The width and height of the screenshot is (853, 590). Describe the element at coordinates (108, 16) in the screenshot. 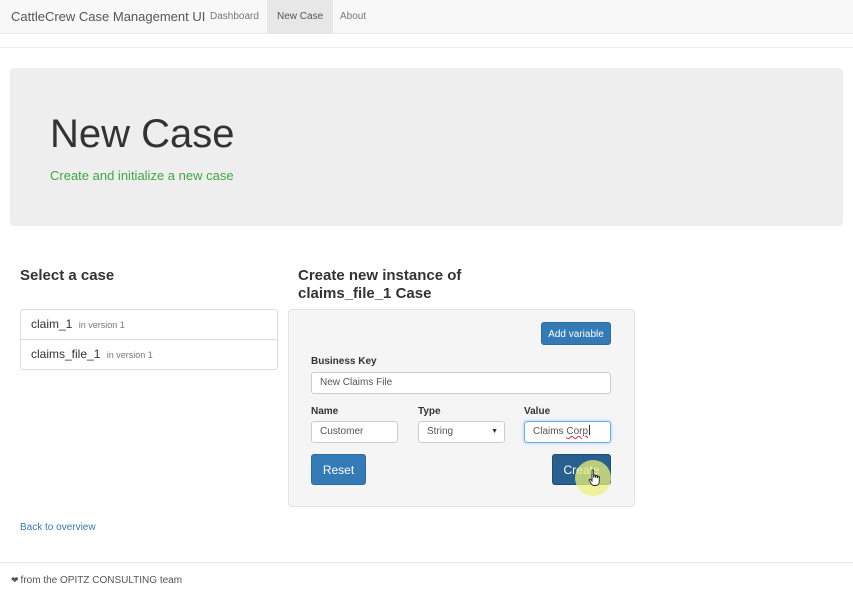

I see `navbar-brand: CattleCrew Case Management UI` at that location.